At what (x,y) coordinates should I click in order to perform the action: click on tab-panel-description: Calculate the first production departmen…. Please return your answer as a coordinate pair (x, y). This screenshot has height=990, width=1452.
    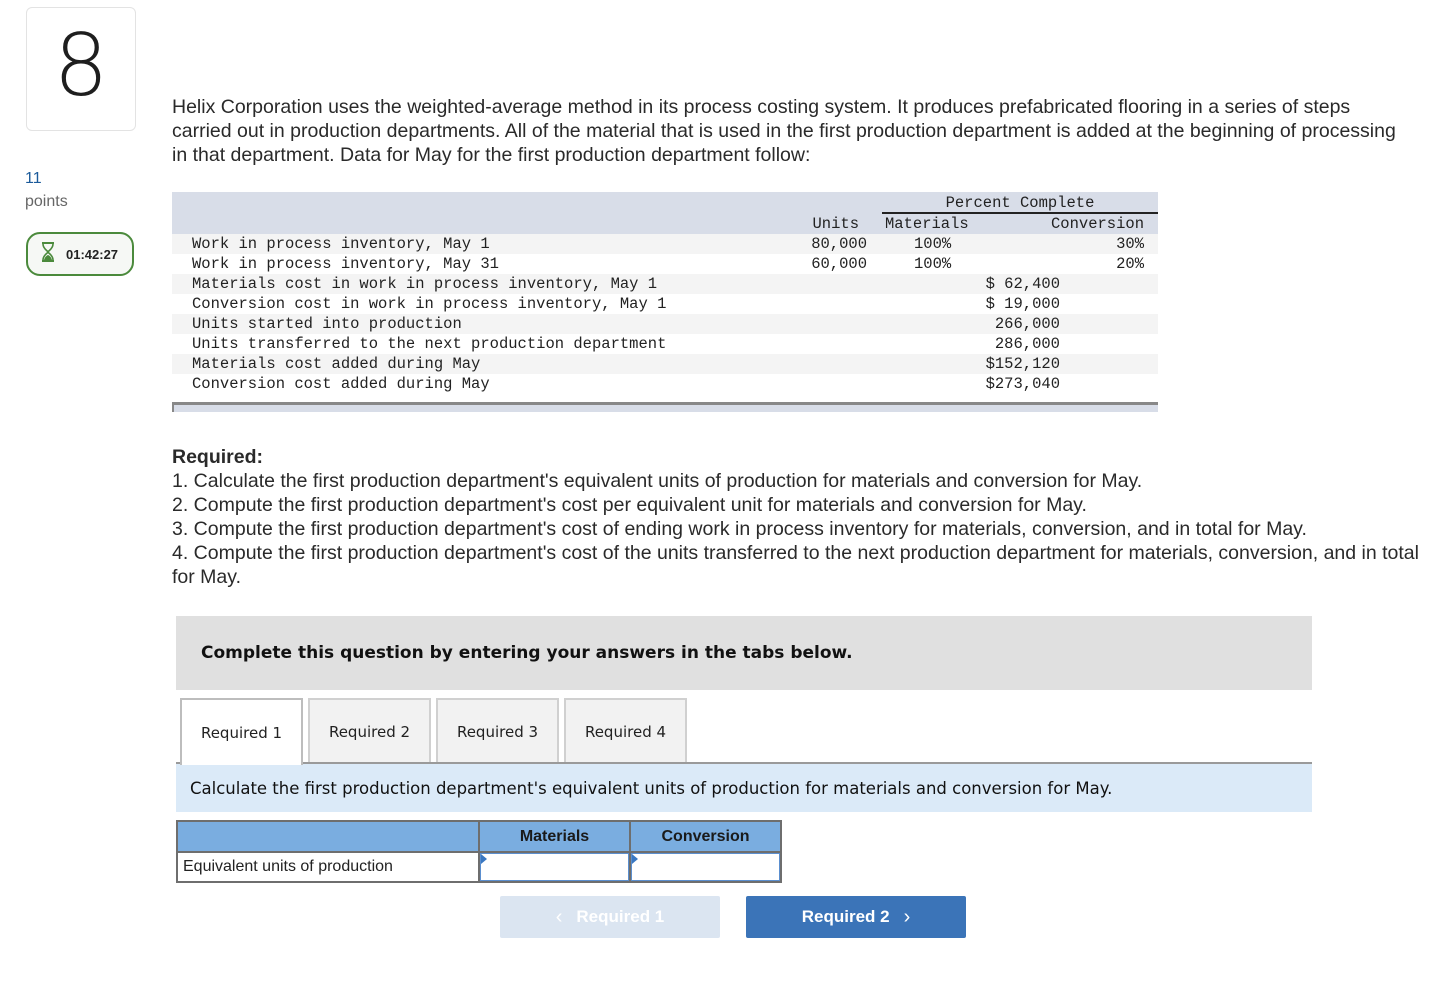
    Looking at the image, I should click on (744, 788).